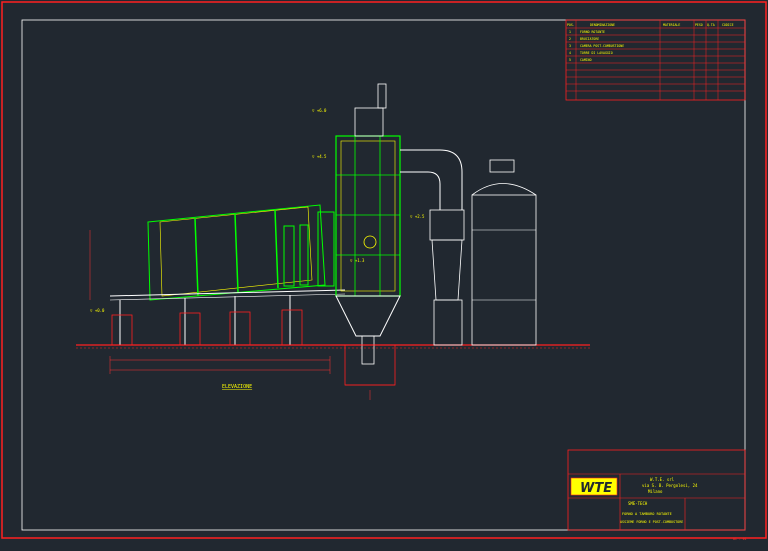  Describe the element at coordinates (586, 60) in the screenshot. I see `table-cell: CAMINO` at that location.